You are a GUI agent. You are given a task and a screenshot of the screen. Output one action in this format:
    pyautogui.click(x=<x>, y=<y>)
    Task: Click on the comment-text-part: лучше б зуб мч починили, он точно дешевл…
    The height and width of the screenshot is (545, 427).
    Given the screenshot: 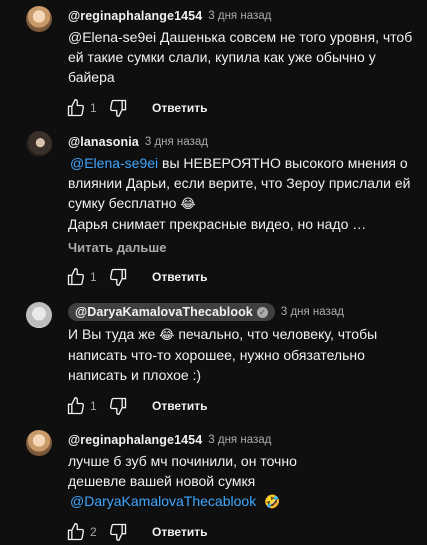 What is the action you would take?
    pyautogui.click(x=182, y=471)
    